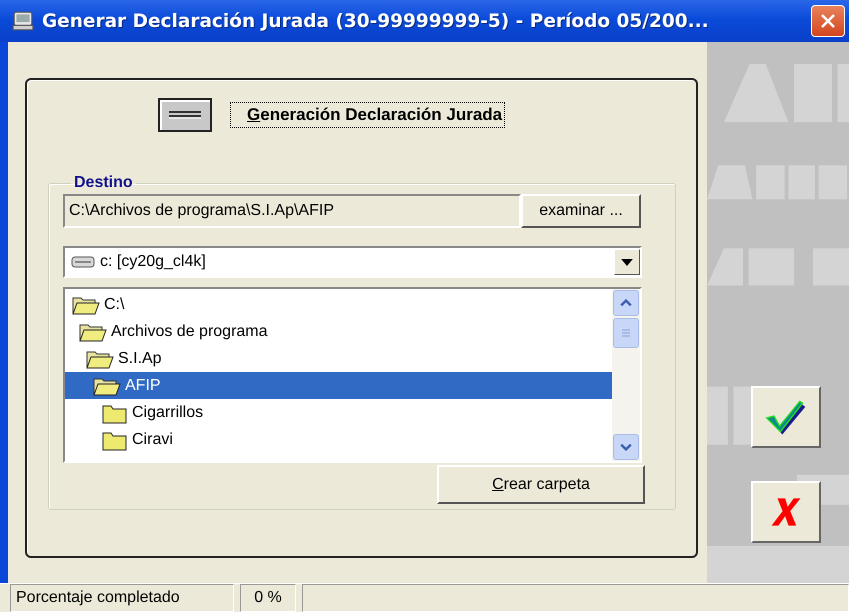  Describe the element at coordinates (626, 375) in the screenshot. I see `scrollbar` at that location.